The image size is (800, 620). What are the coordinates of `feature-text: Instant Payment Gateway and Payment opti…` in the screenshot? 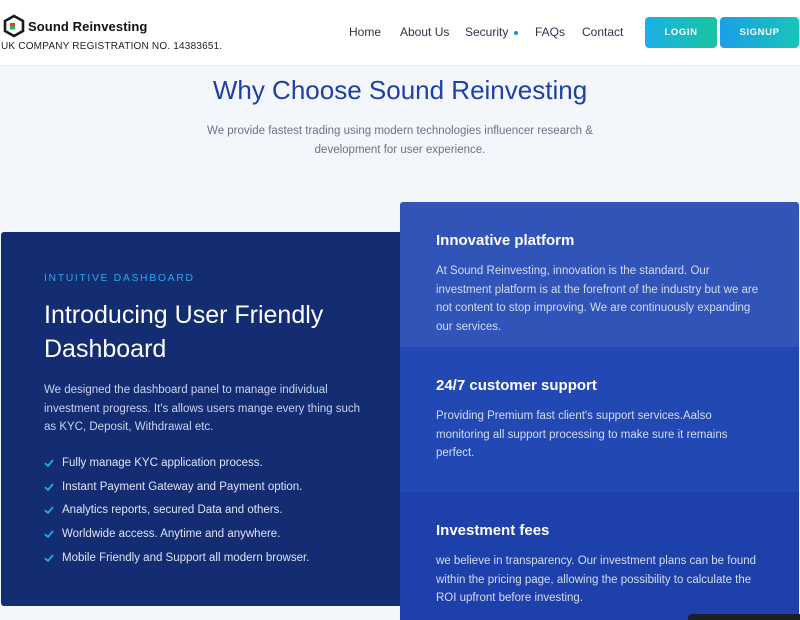 It's located at (182, 486).